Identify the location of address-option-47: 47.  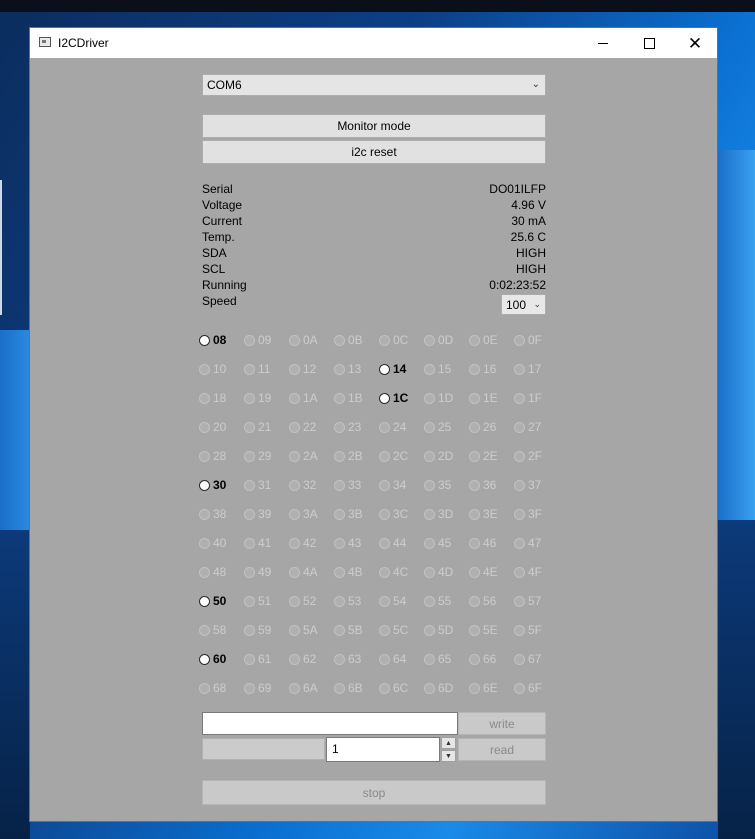
(527, 543).